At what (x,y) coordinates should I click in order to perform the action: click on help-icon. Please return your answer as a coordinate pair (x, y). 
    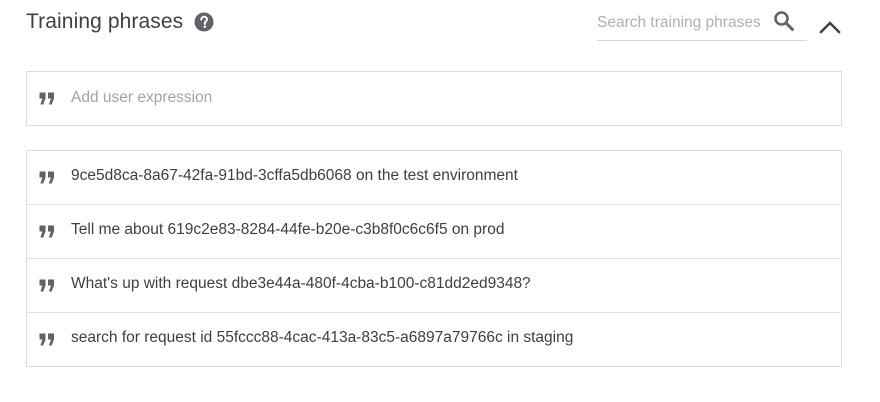
    Looking at the image, I should click on (204, 22).